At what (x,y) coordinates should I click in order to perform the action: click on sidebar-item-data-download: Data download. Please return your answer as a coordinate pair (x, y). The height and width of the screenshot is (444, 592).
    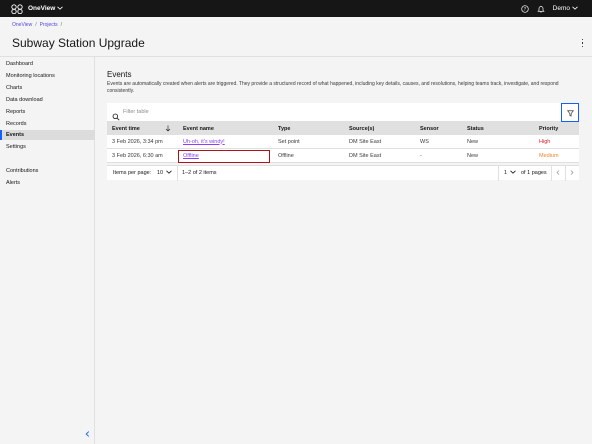
    Looking at the image, I should click on (47, 100).